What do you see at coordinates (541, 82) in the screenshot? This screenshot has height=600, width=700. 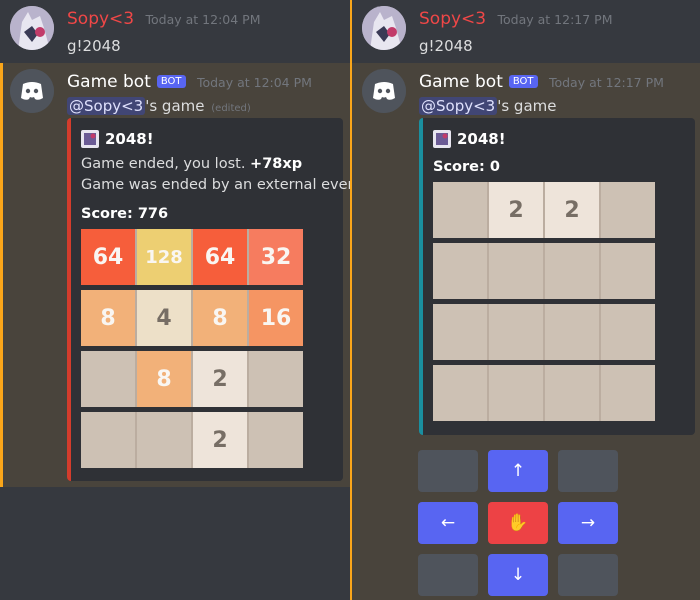 I see `bot-message-header: Game bot BOT Today at 12:17 PM` at bounding box center [541, 82].